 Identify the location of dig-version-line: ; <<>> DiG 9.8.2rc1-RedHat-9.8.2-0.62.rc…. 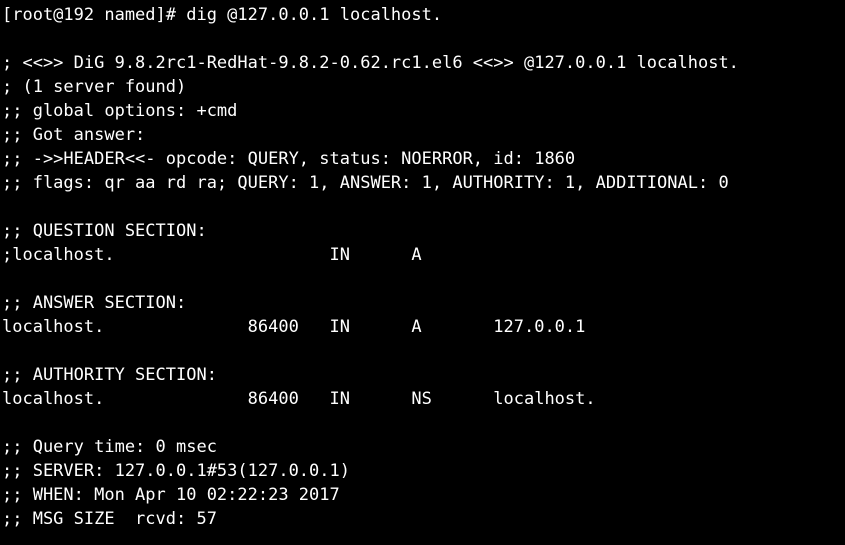
(370, 63).